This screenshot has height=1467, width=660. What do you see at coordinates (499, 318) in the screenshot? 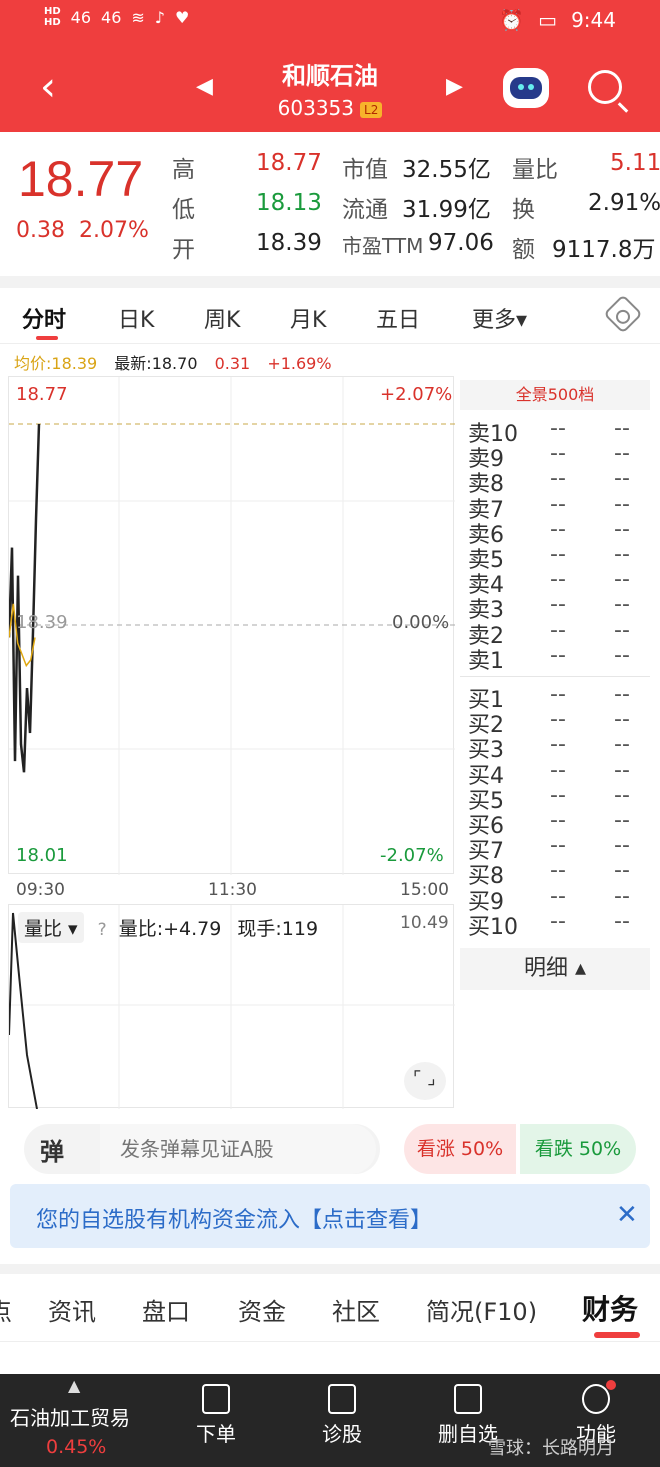
I see `tab-more: 更多▾` at bounding box center [499, 318].